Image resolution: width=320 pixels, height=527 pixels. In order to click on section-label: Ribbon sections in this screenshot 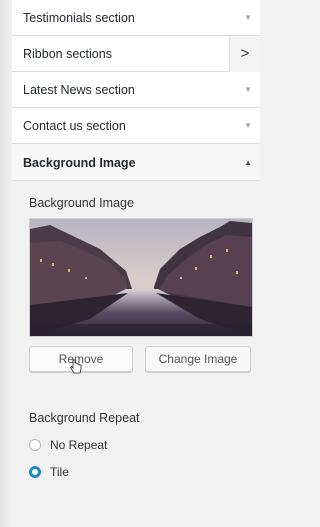, I will do `click(67, 54)`.